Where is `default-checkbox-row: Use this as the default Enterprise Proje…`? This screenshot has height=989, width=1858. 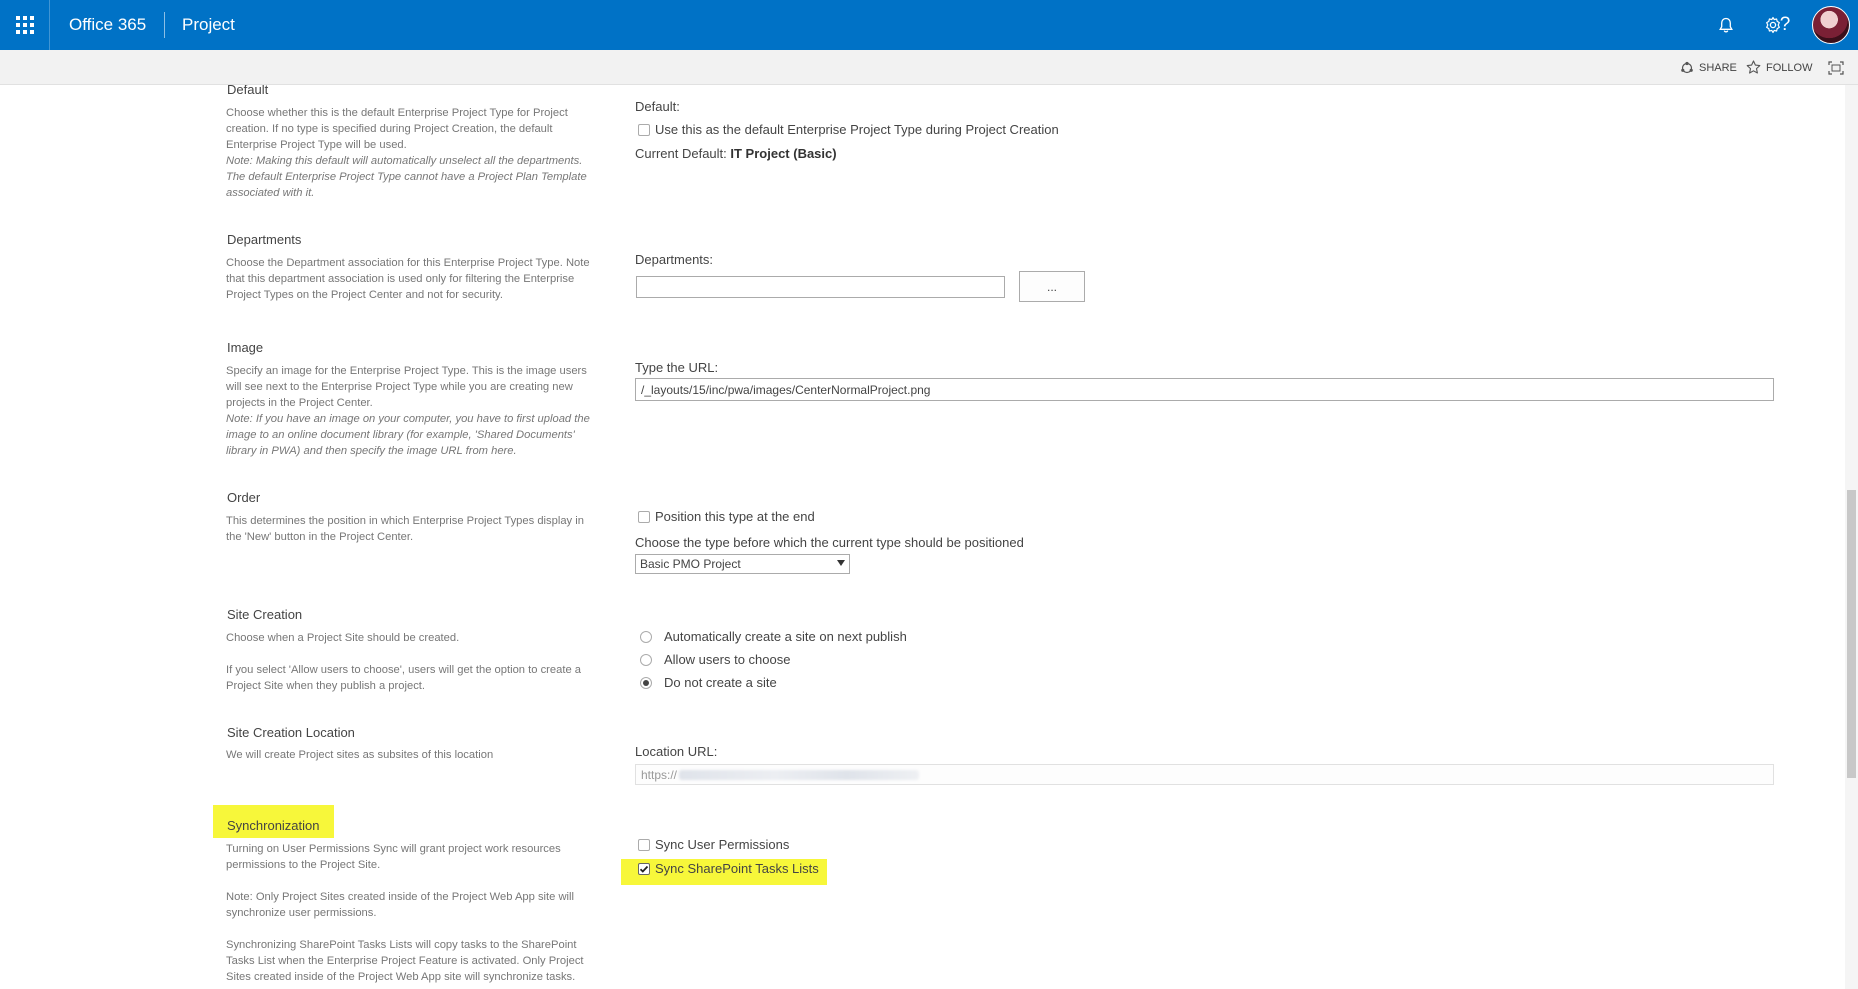
default-checkbox-row: Use this as the default Enterprise Proje… is located at coordinates (848, 129).